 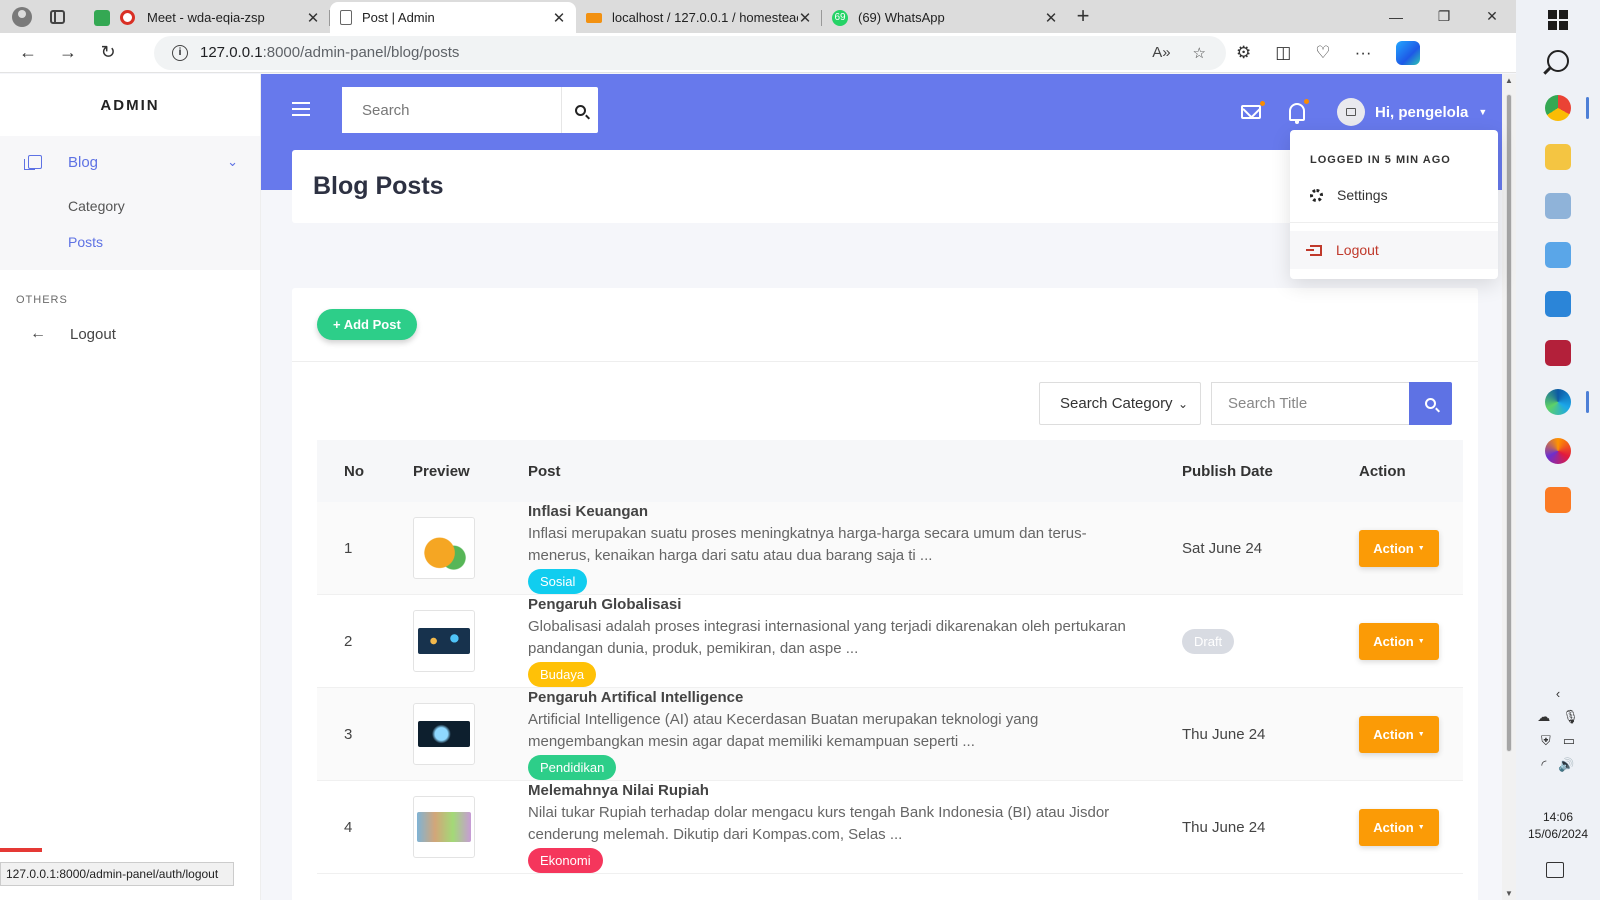 I want to click on hamburger-menu-icon, so click(x=301, y=109).